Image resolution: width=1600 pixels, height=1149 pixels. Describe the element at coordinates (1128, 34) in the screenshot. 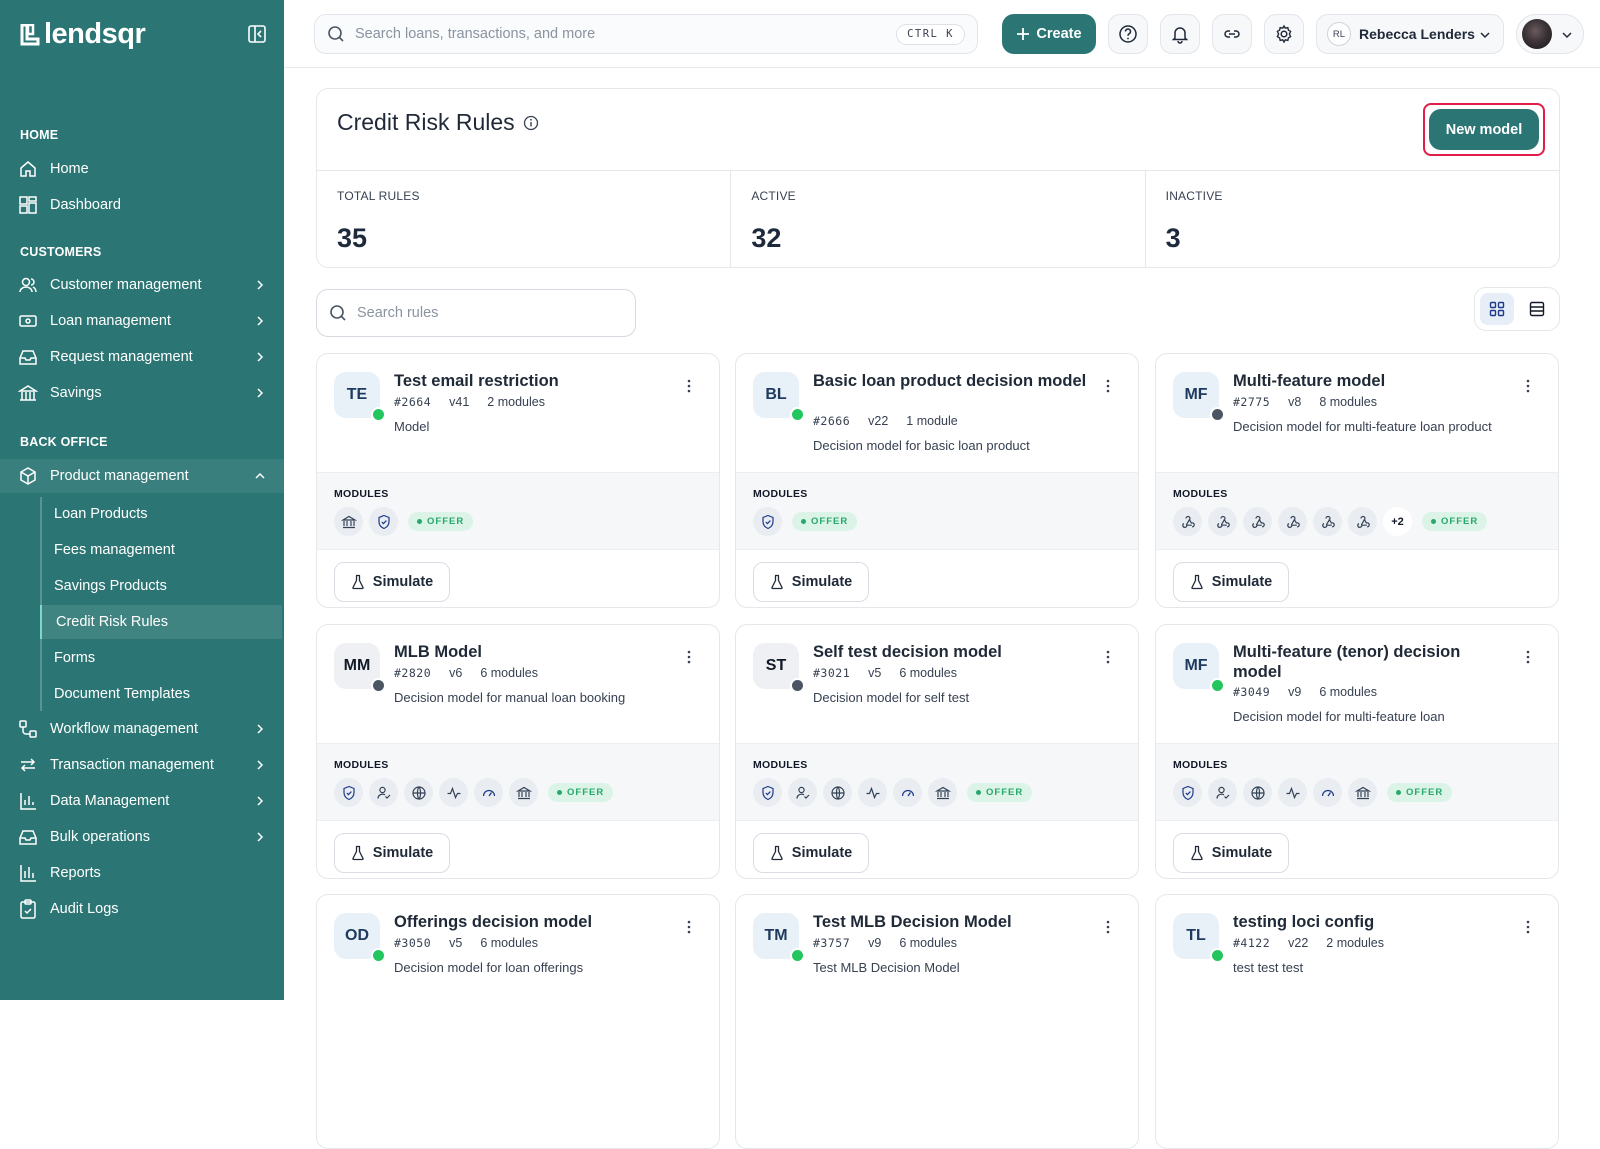

I see `help-button` at that location.